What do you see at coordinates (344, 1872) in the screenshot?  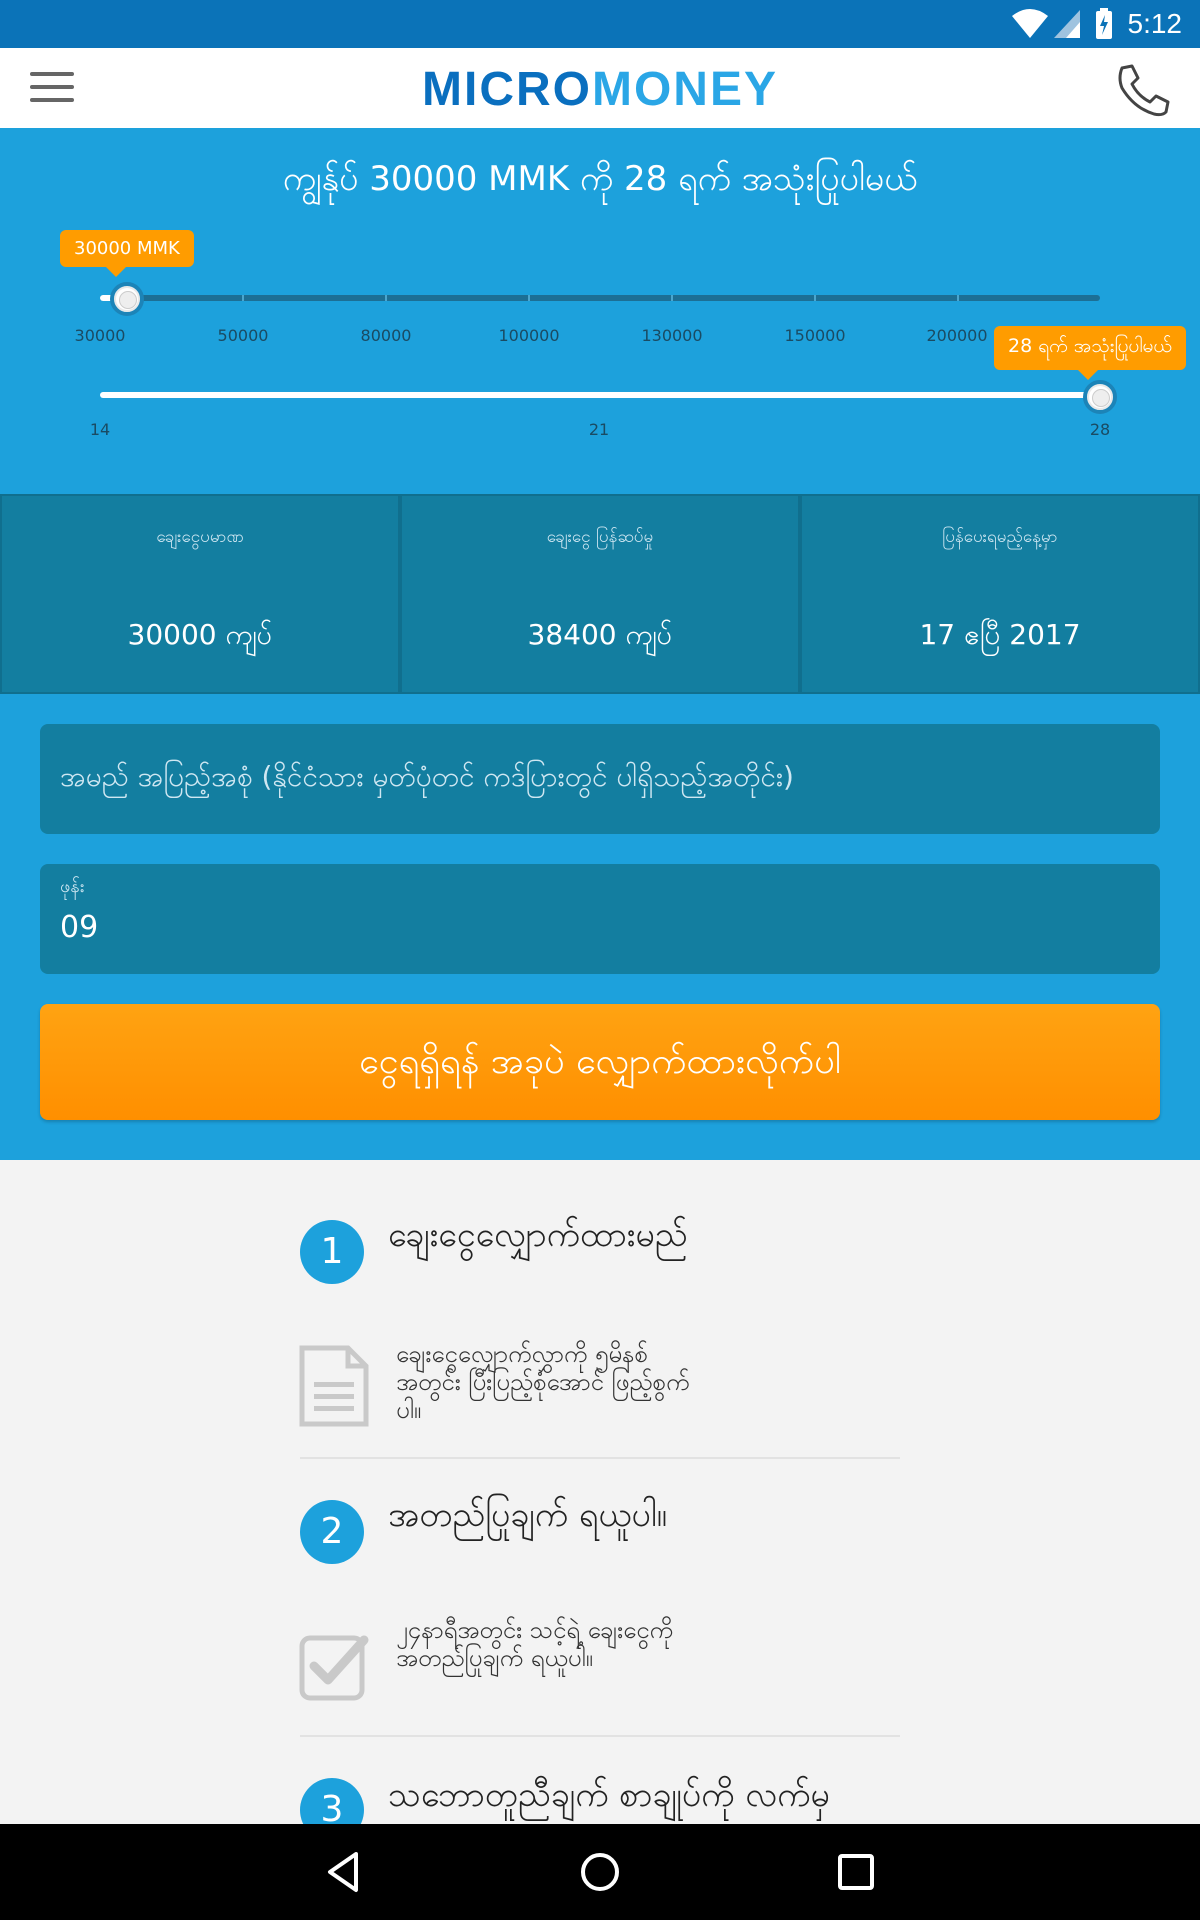 I see `back-icon` at bounding box center [344, 1872].